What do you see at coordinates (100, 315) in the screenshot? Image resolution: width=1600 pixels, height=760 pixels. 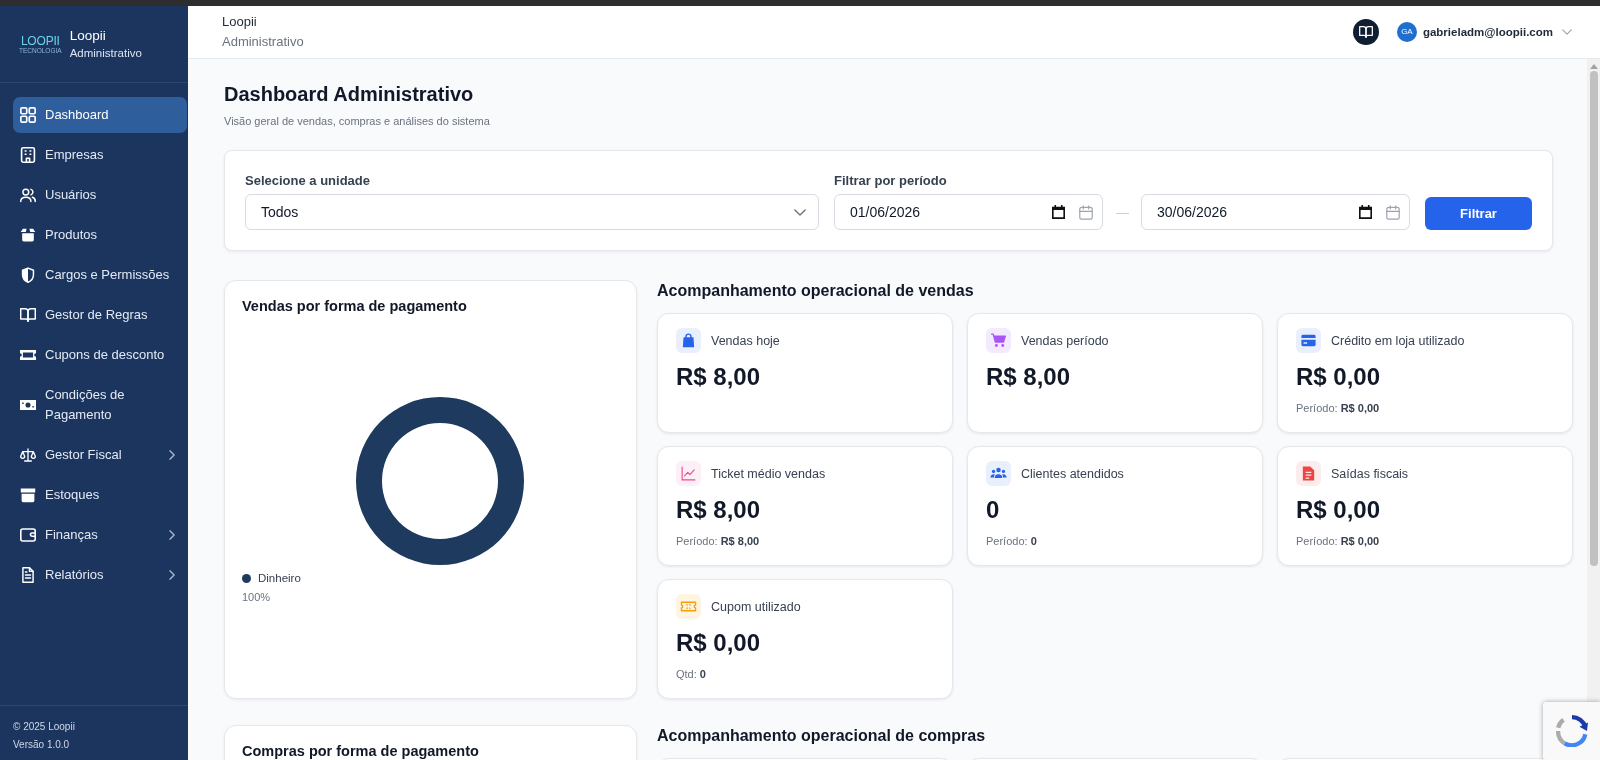 I see `nav-item: Gestor de Regras` at bounding box center [100, 315].